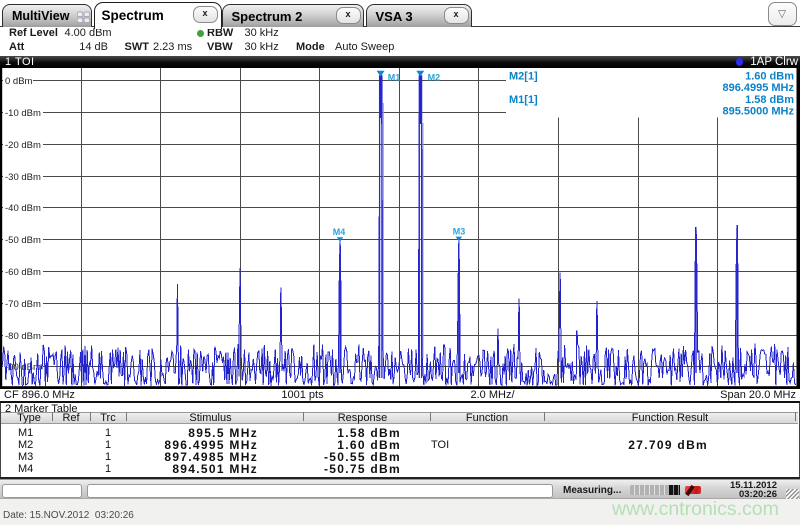  Describe the element at coordinates (758, 88) in the screenshot. I see `svg-text: 896.4995 MHz` at that location.